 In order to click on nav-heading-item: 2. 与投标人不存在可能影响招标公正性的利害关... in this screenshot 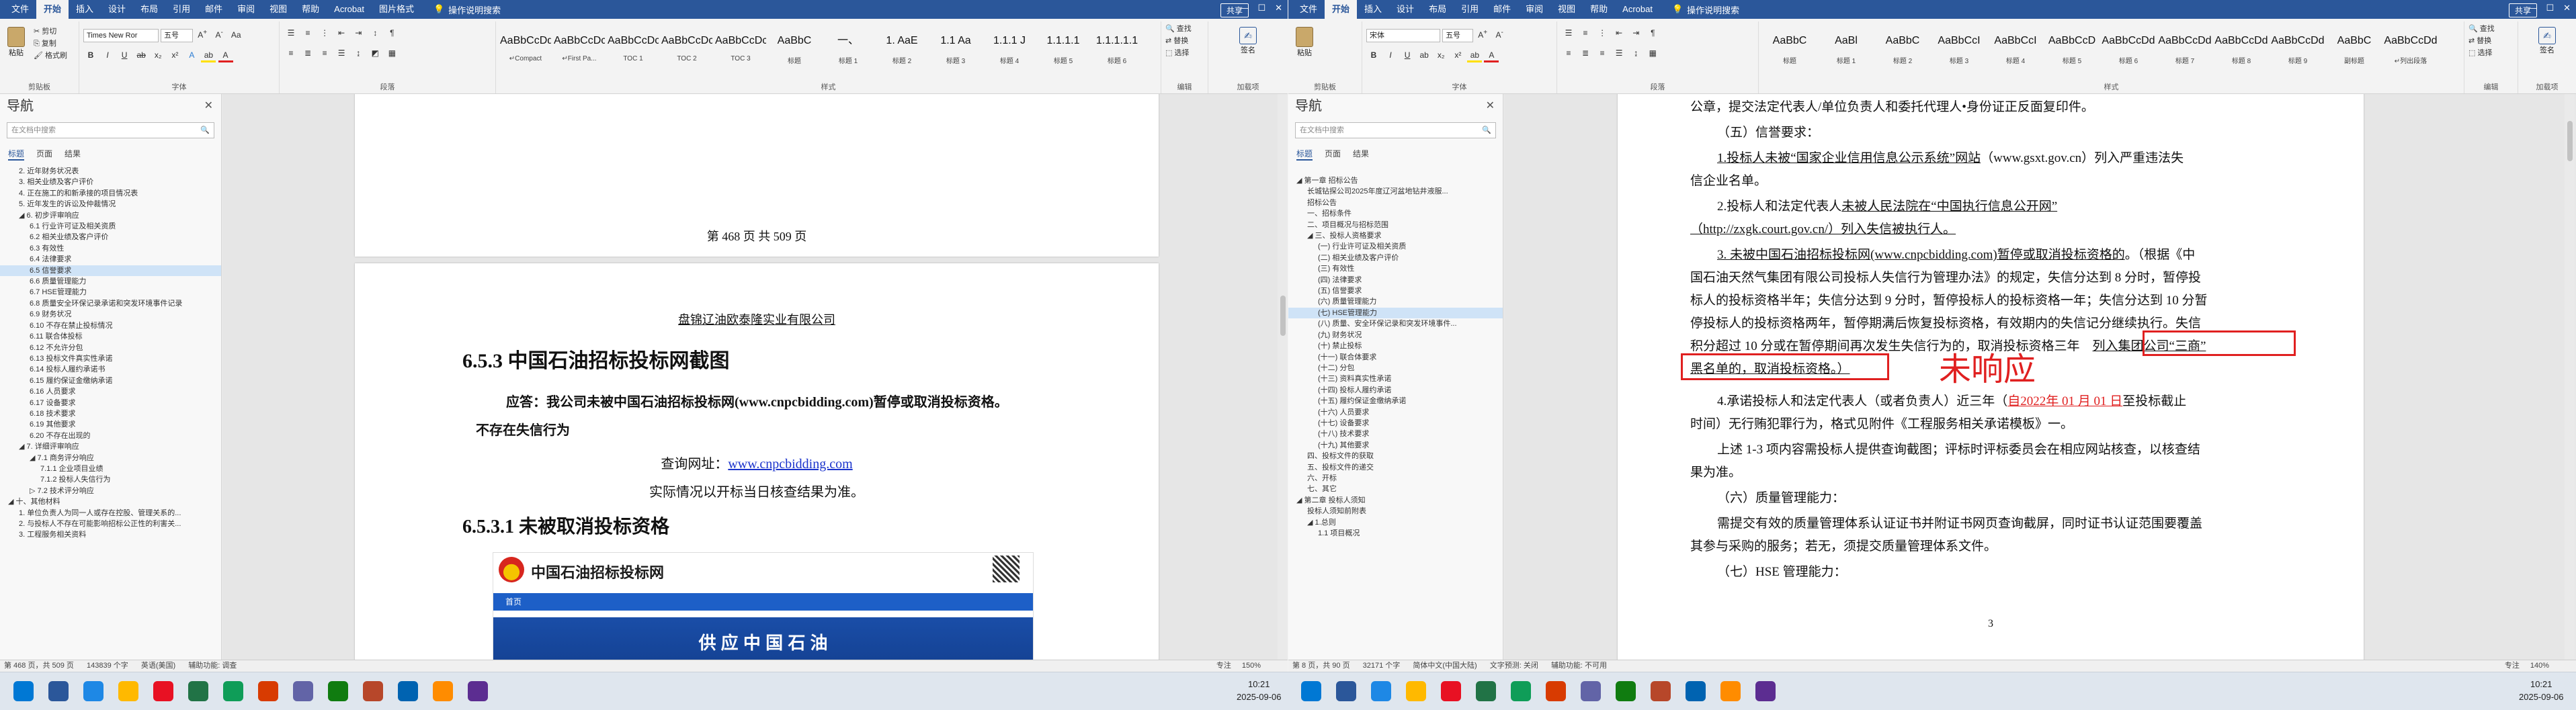, I will do `click(111, 524)`.